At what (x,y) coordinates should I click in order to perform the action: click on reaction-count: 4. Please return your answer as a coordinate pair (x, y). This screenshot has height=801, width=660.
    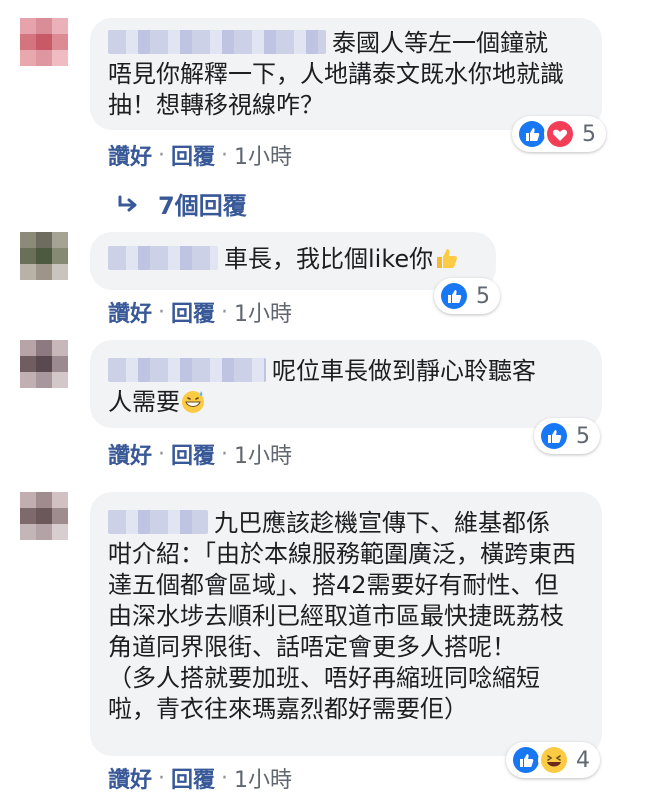
    Looking at the image, I should click on (583, 760).